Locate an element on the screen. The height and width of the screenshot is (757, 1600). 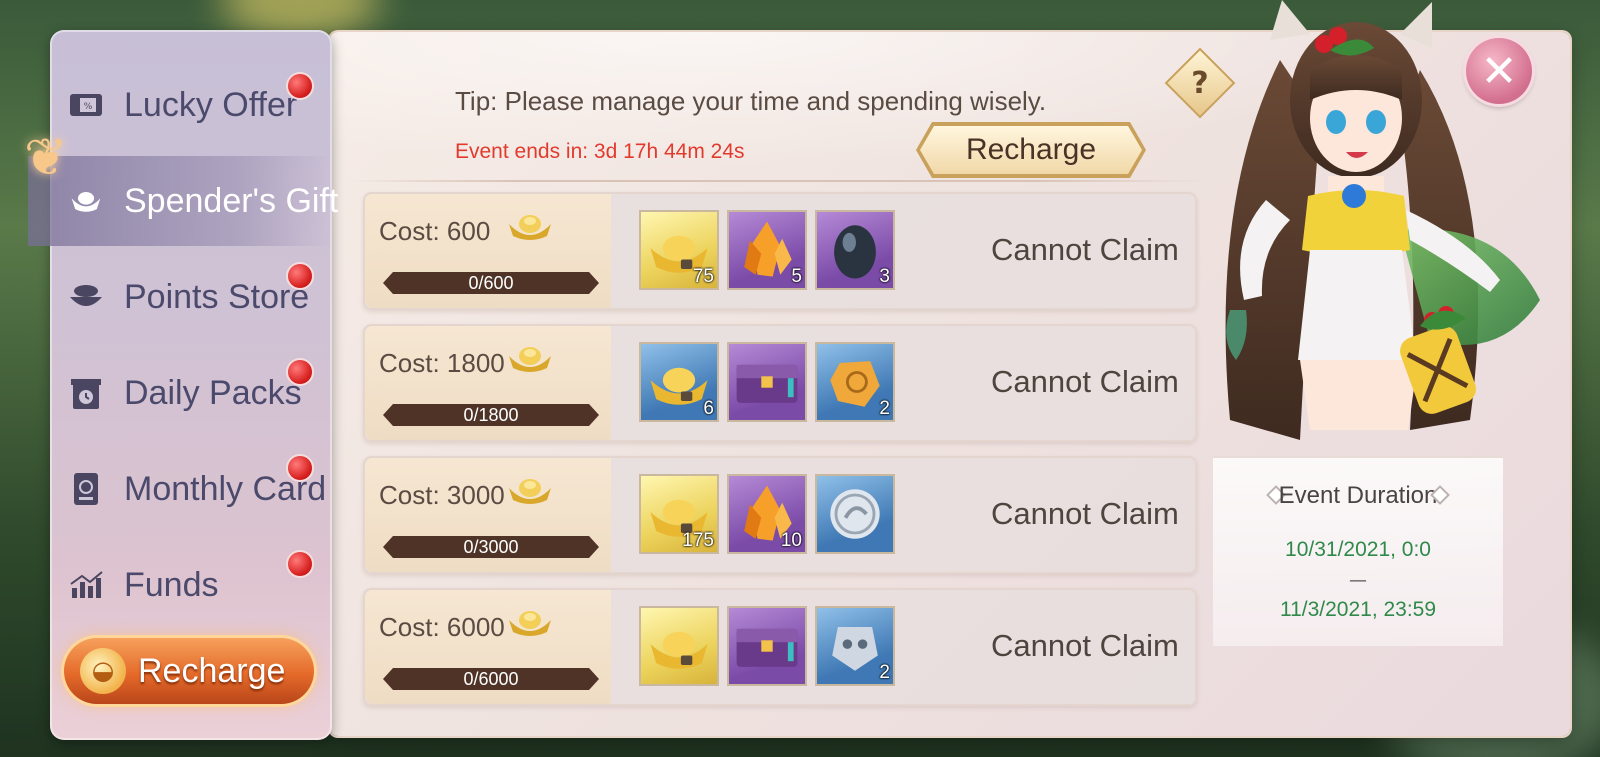
progress-label: 0/600 is located at coordinates (491, 282).